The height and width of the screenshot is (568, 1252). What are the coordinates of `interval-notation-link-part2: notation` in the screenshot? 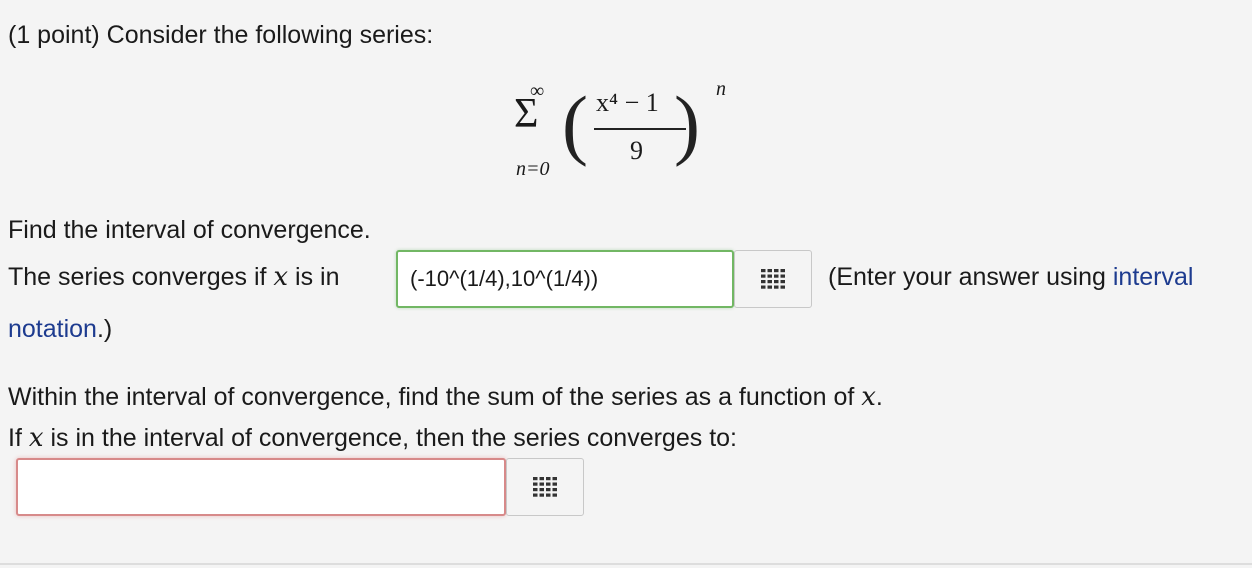 It's located at (52, 329).